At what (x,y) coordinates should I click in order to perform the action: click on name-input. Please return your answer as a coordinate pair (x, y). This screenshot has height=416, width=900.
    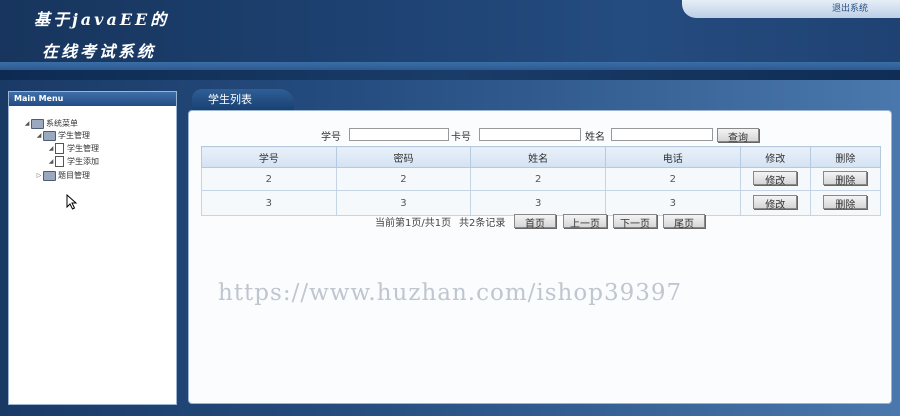
    Looking at the image, I should click on (662, 134).